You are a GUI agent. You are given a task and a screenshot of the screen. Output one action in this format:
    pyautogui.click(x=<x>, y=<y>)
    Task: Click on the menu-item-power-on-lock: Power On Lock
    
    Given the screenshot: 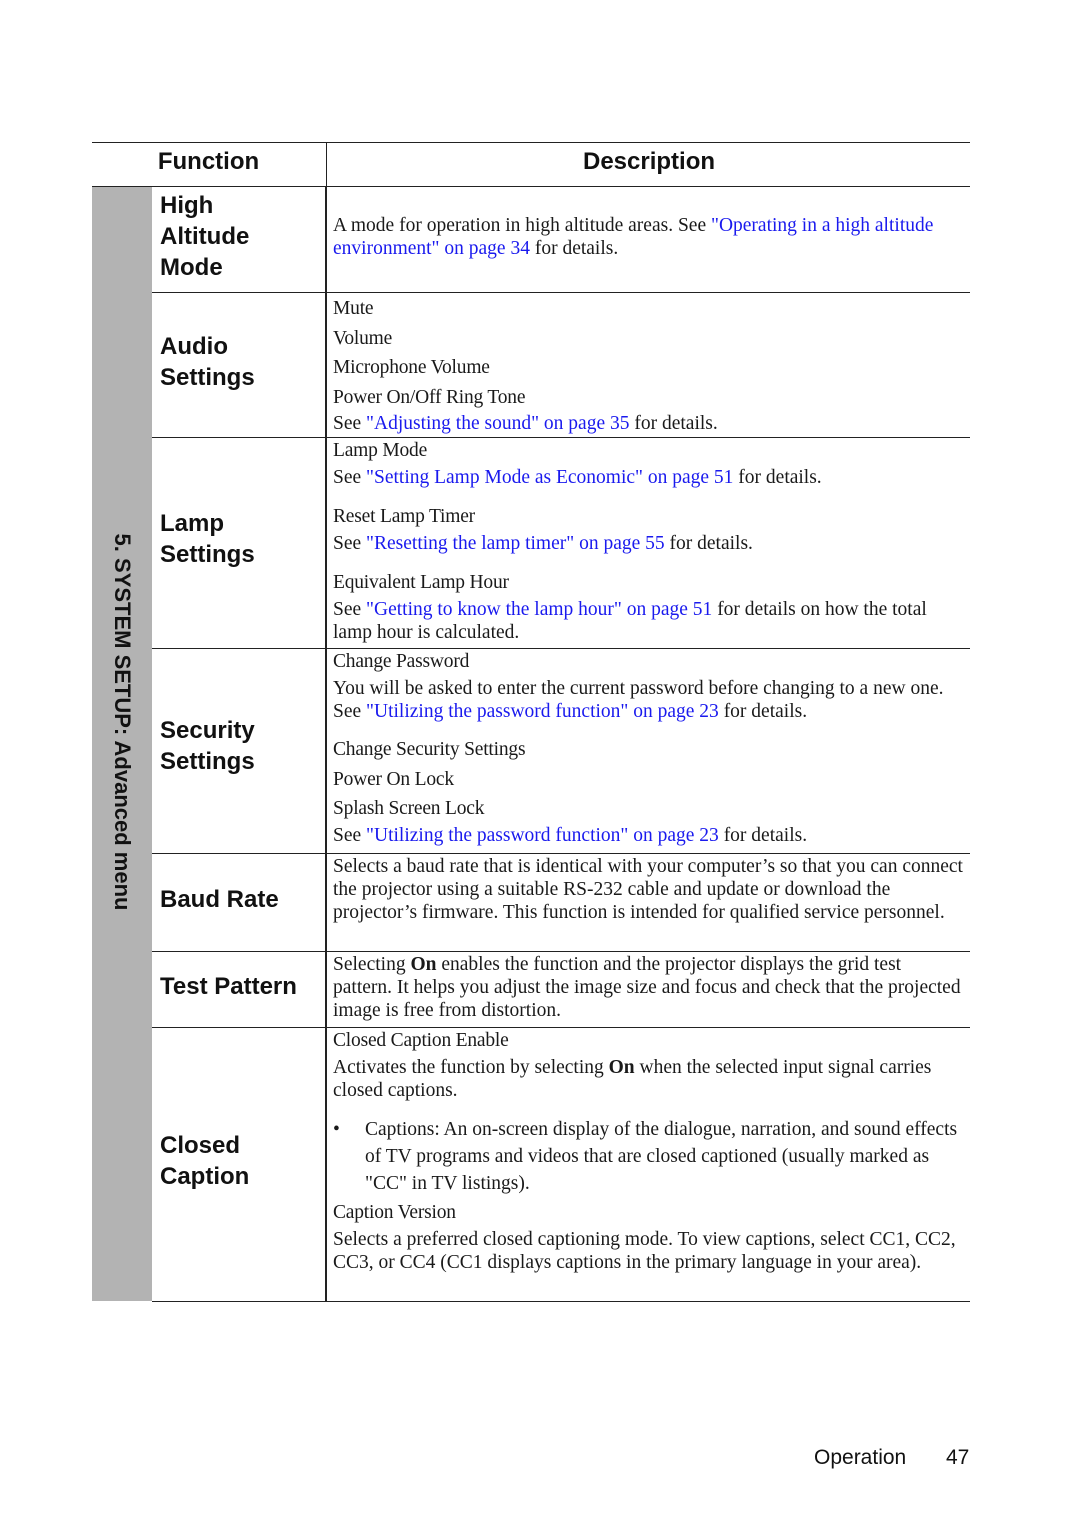 What is the action you would take?
    pyautogui.click(x=393, y=779)
    